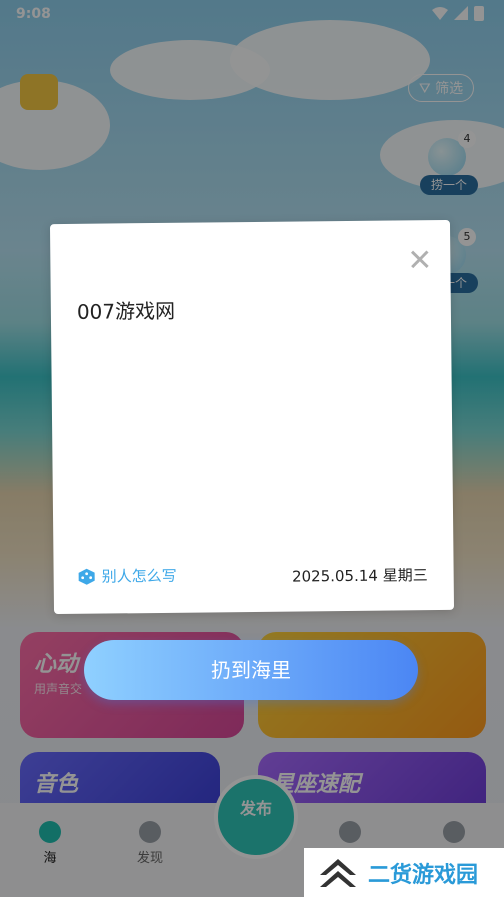 The image size is (504, 897). I want to click on throw-to-sea-button: 扔到海里, so click(251, 670).